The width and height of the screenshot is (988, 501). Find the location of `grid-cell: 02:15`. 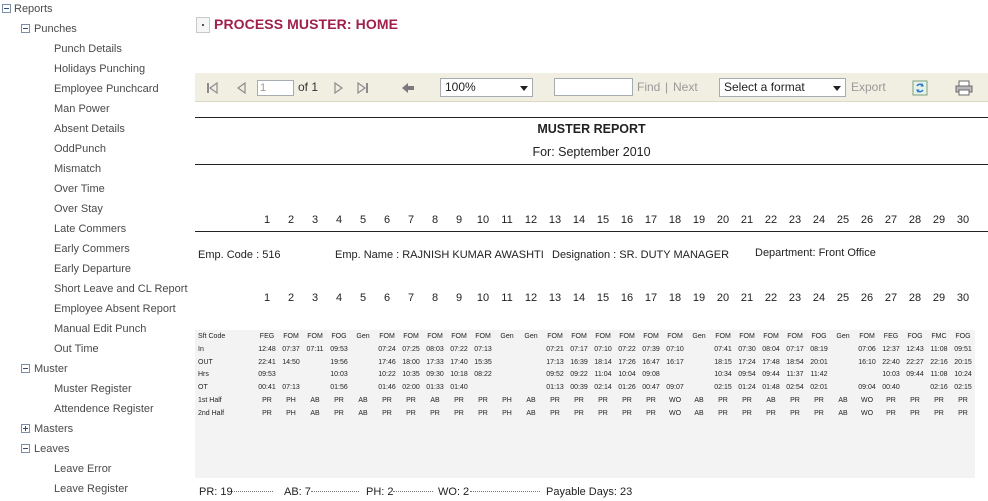

grid-cell: 02:15 is located at coordinates (963, 388).